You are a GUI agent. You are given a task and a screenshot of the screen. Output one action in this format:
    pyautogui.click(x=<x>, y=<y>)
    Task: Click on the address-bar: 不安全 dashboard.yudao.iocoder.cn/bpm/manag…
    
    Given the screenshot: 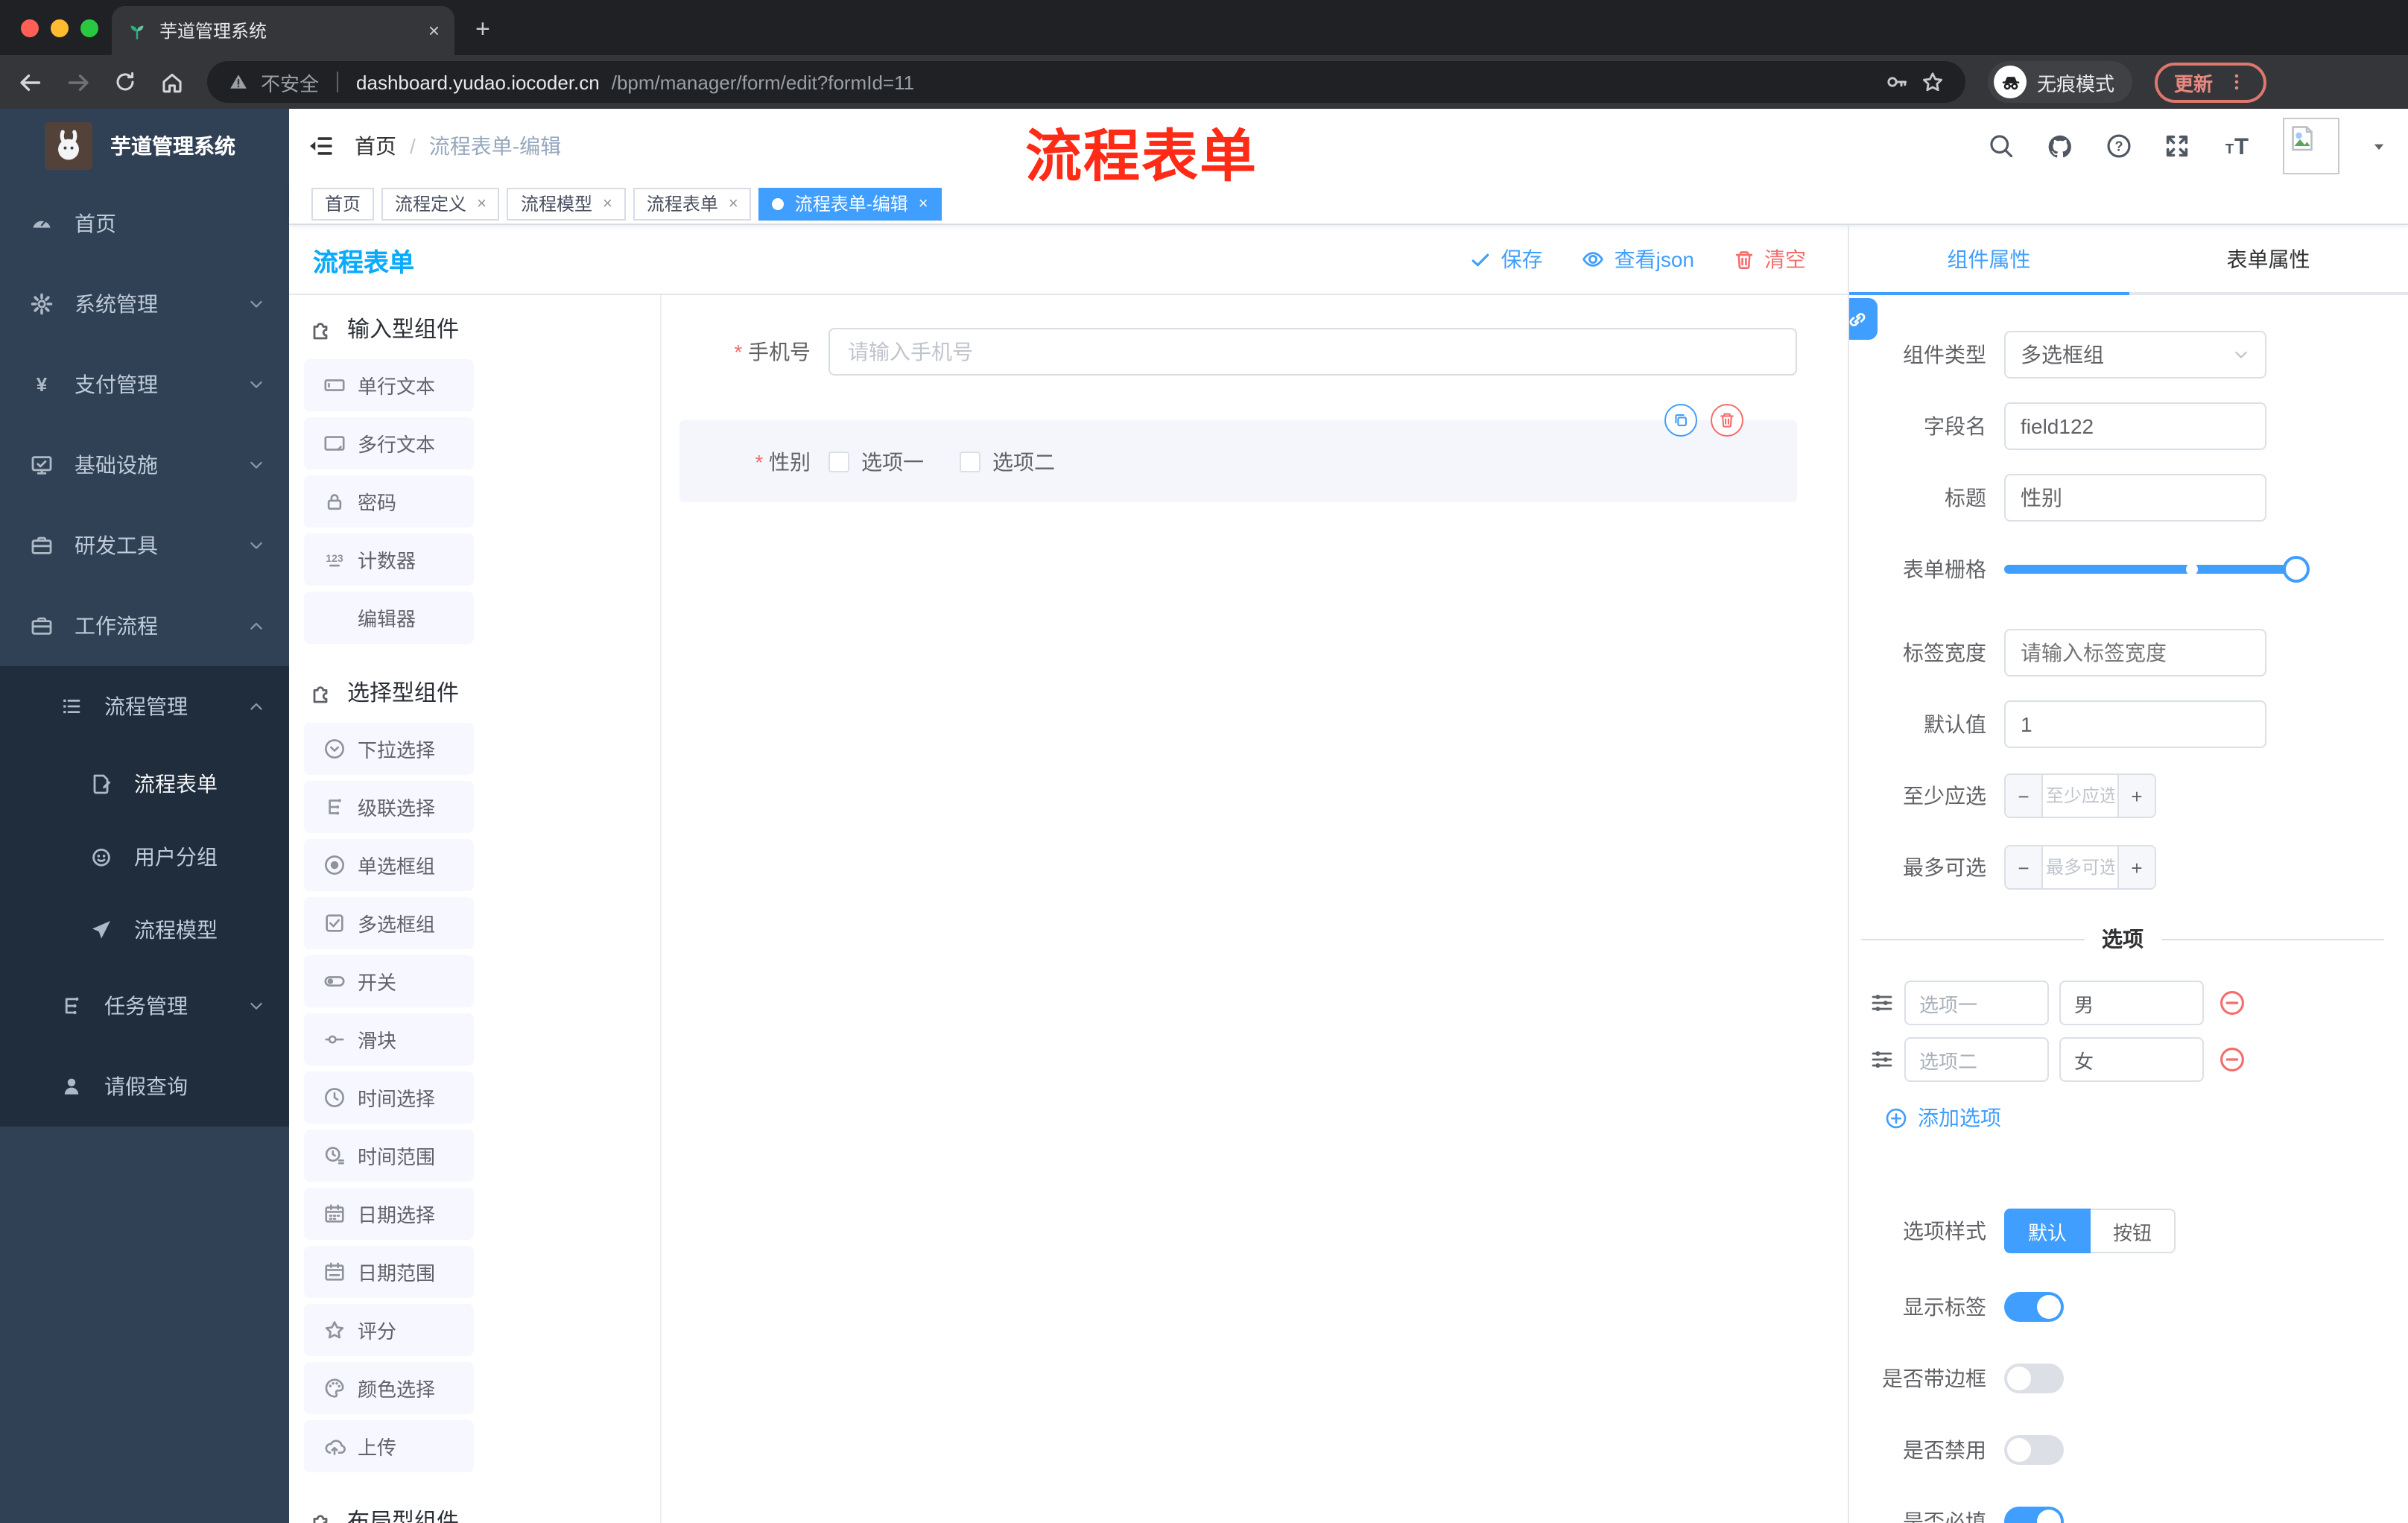 What is the action you would take?
    pyautogui.click(x=1086, y=82)
    